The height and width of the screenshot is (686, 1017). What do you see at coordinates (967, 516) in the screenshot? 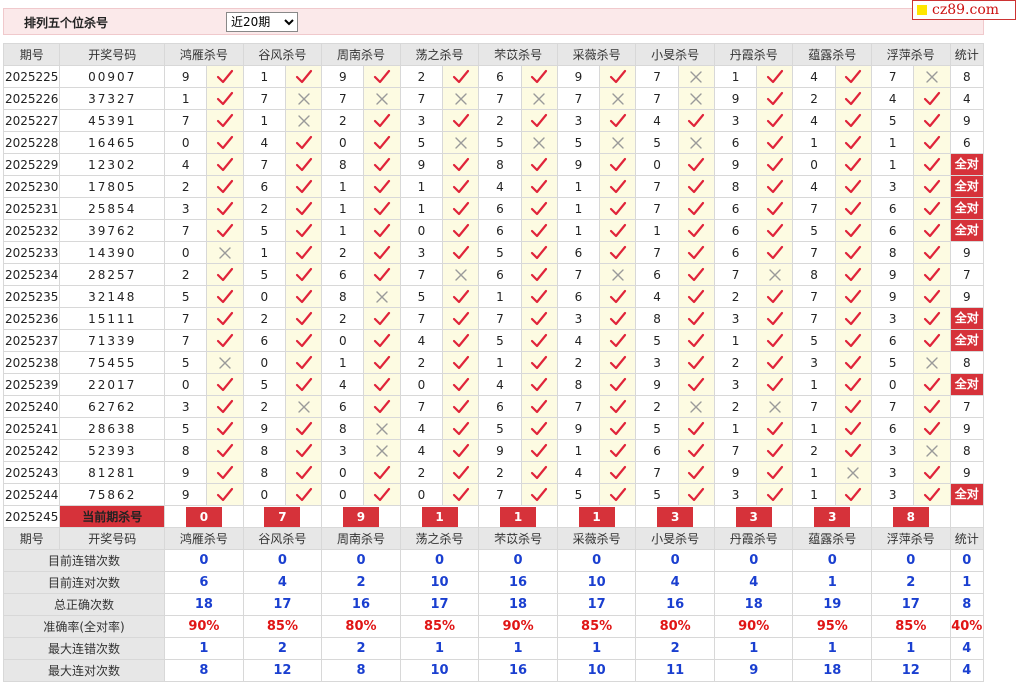
I see `current-stat-cell` at bounding box center [967, 516].